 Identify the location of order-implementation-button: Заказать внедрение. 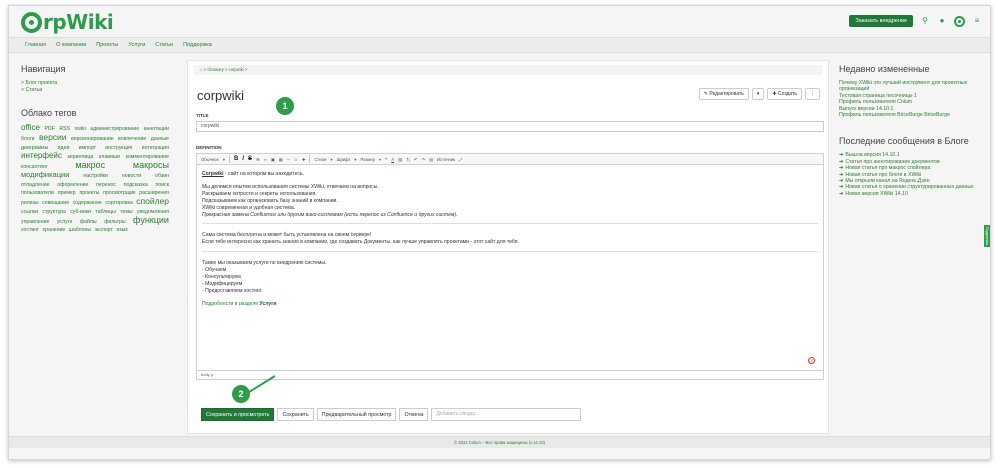
(881, 21).